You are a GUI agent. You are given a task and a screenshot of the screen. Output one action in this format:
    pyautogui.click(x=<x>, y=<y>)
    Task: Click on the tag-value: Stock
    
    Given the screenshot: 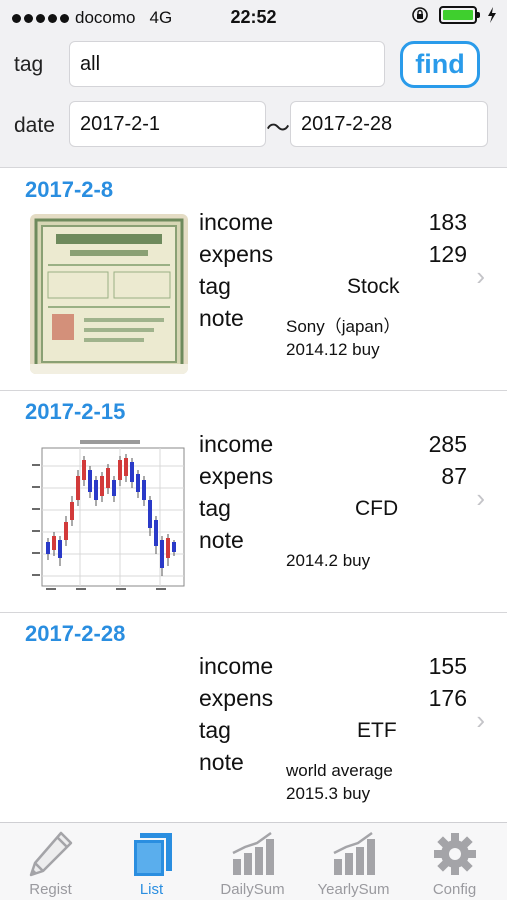 What is the action you would take?
    pyautogui.click(x=373, y=286)
    